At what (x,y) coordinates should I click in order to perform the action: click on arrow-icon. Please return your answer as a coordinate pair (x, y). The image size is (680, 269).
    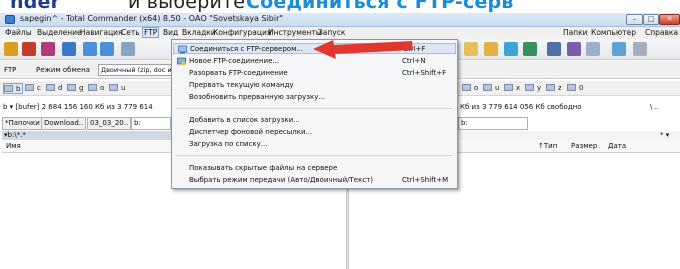
    Looking at the image, I should click on (363, 49).